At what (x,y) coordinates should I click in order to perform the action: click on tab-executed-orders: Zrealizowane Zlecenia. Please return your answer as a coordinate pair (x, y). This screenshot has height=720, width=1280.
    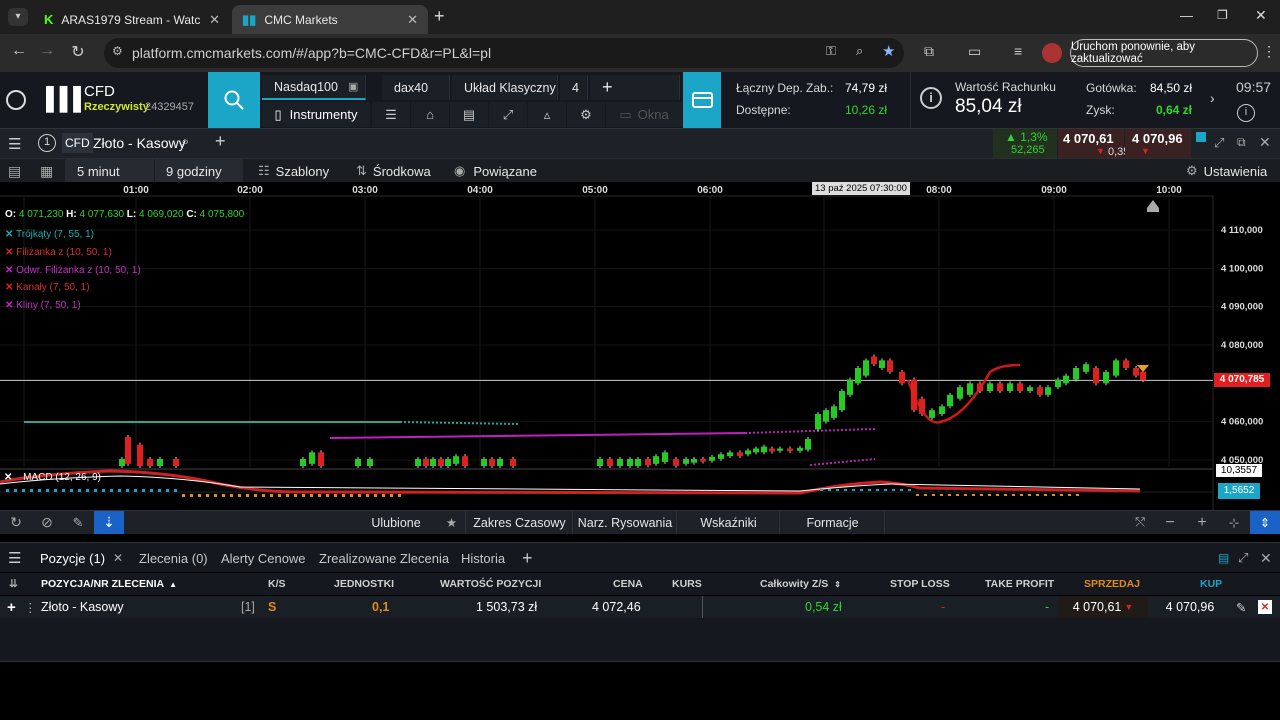
    Looking at the image, I should click on (384, 558).